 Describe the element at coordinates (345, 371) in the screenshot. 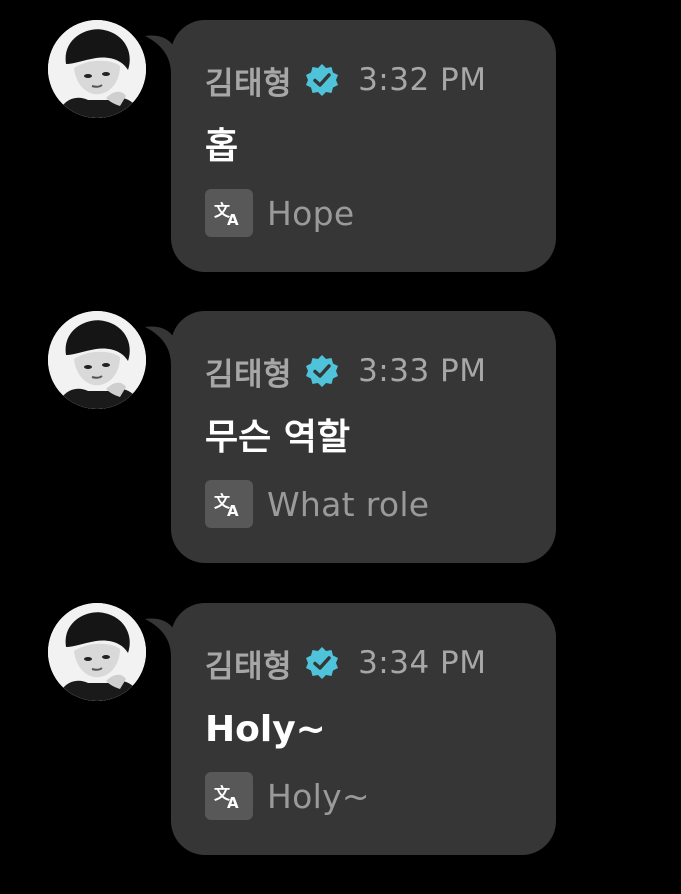

I see `message-header: 김태형 3:33 PM` at that location.